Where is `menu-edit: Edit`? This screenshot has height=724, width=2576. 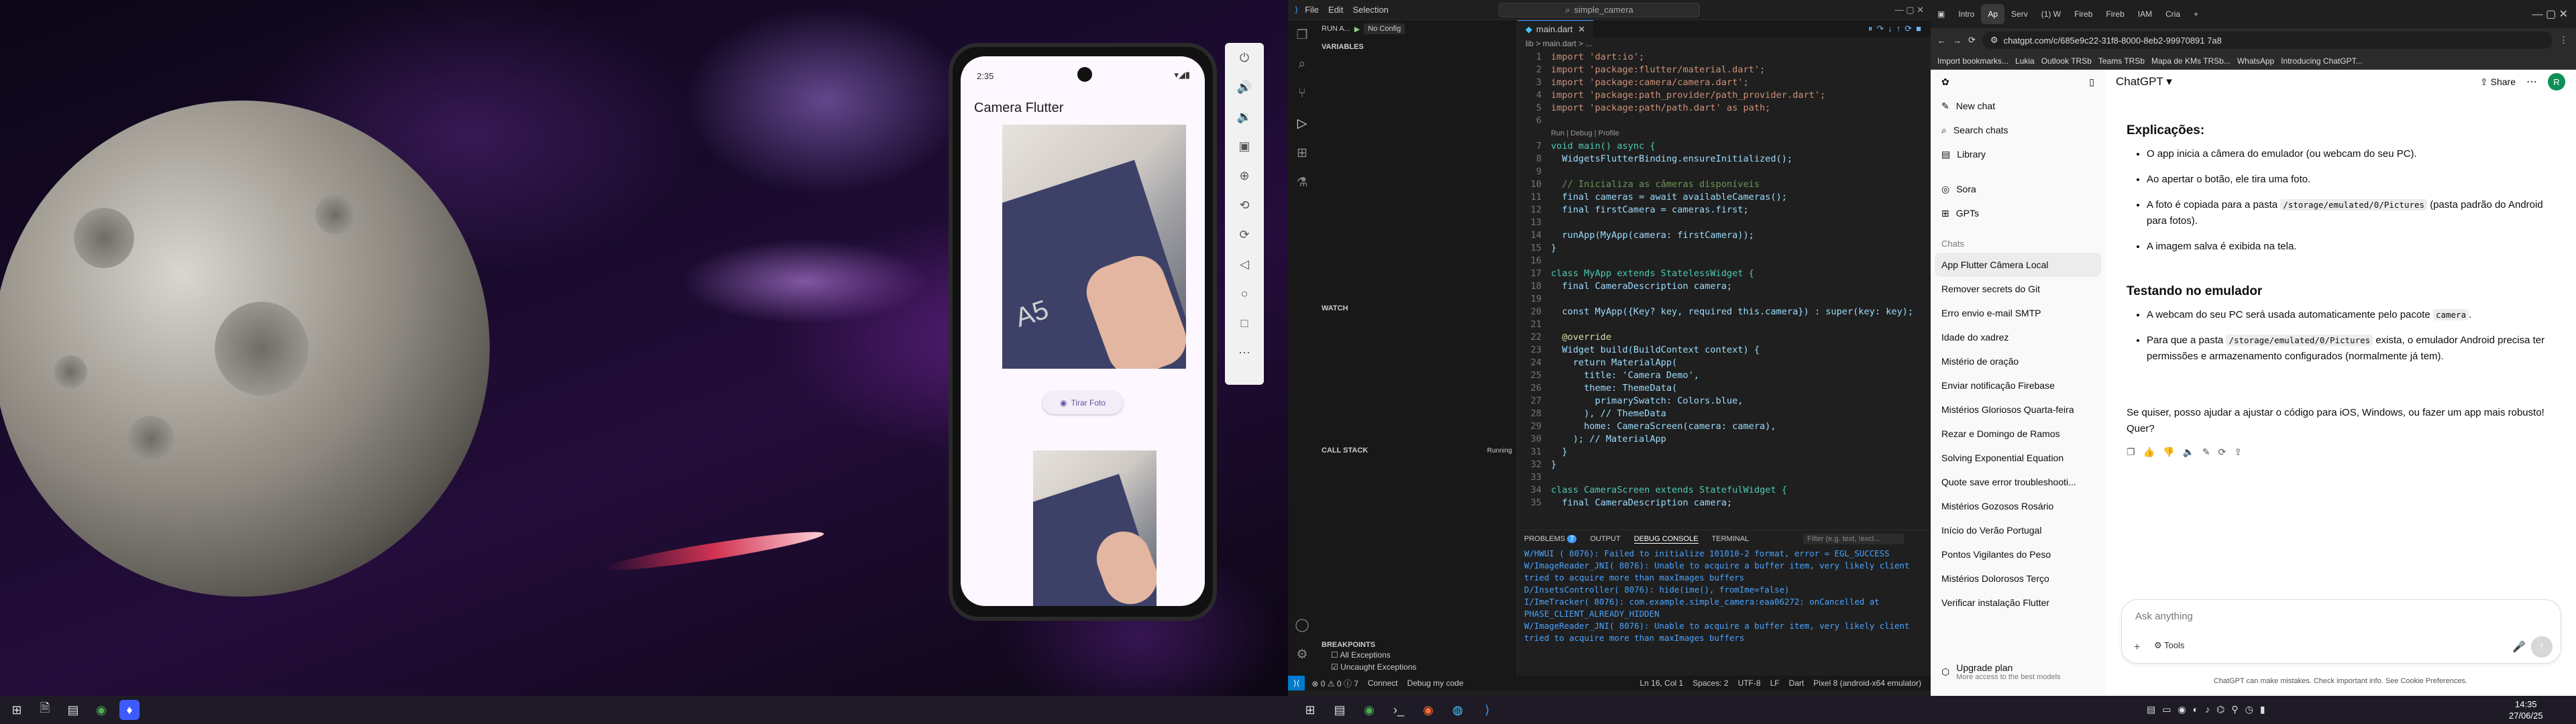 menu-edit: Edit is located at coordinates (1335, 10).